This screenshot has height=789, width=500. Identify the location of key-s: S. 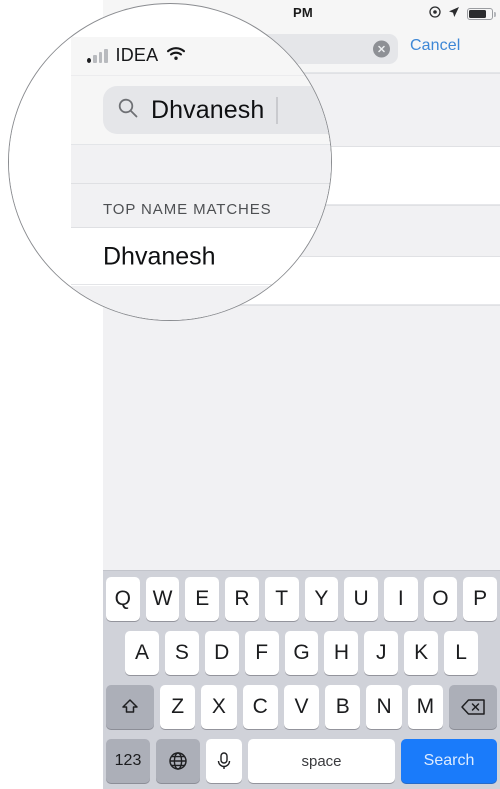
(181, 653).